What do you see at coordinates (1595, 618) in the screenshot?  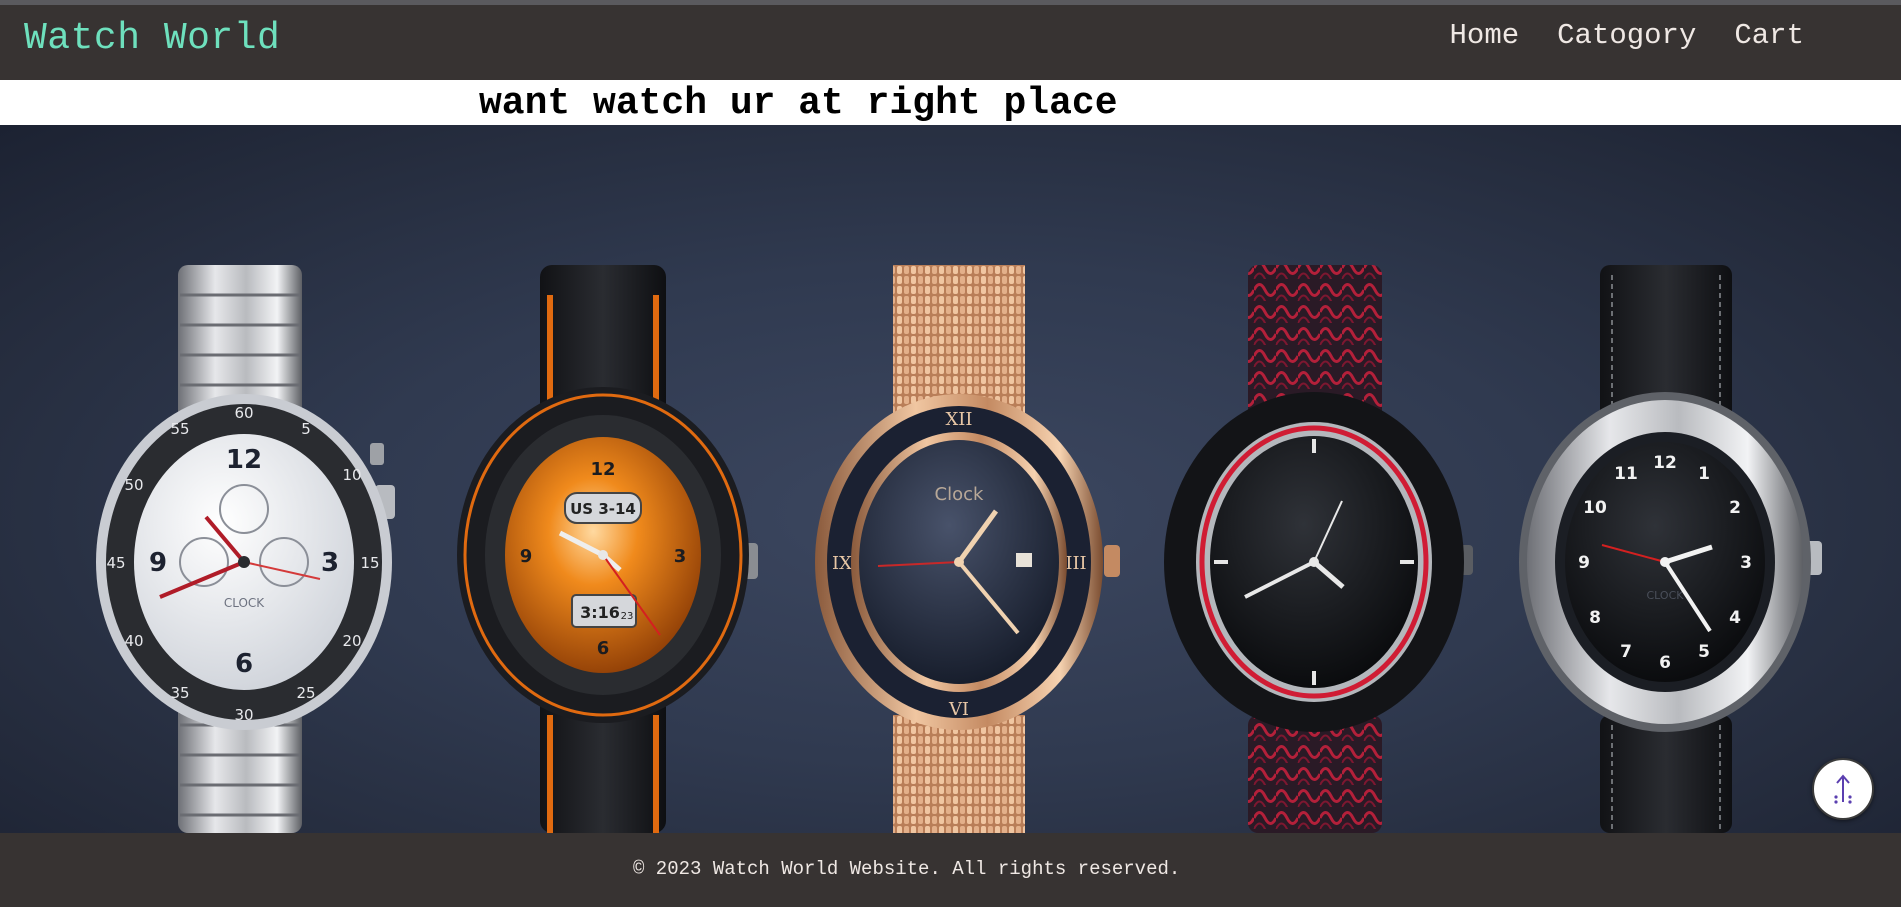 I see `svg-text: 8` at bounding box center [1595, 618].